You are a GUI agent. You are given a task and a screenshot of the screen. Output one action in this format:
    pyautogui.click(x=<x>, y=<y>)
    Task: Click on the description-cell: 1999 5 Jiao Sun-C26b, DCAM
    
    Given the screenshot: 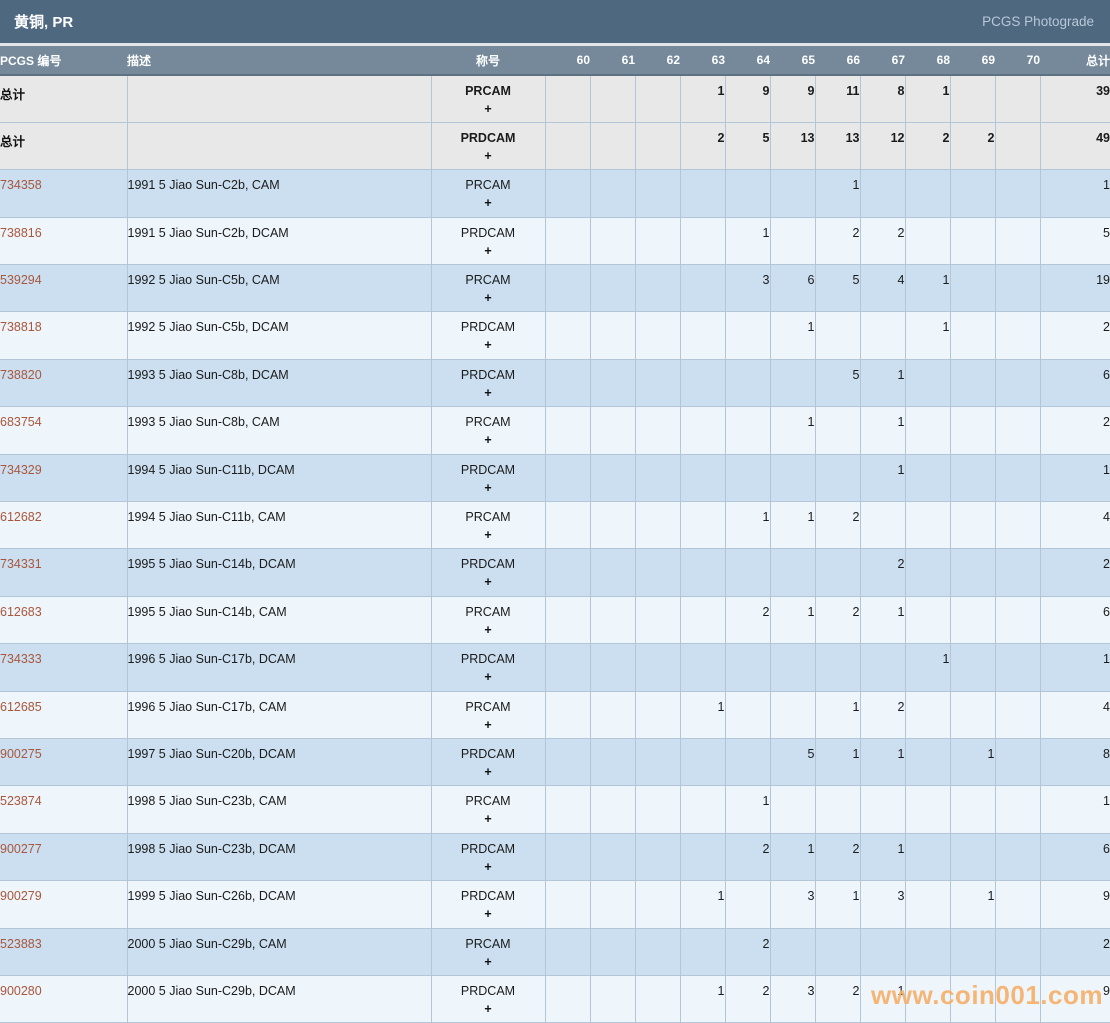 What is the action you would take?
    pyautogui.click(x=279, y=904)
    